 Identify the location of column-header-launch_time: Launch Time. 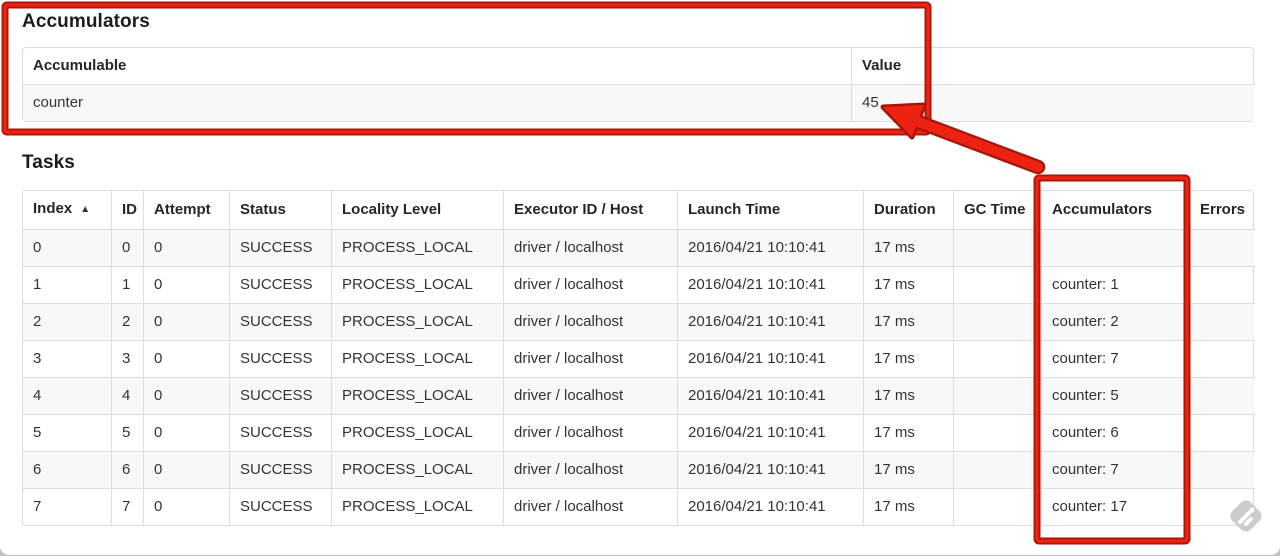
(770, 210).